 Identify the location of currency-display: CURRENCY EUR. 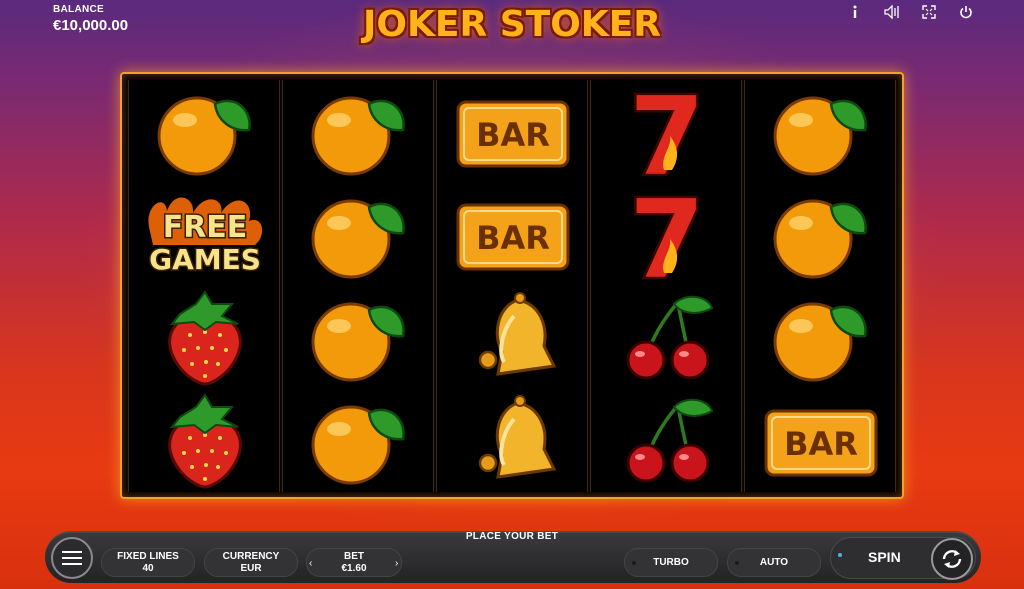
(251, 562).